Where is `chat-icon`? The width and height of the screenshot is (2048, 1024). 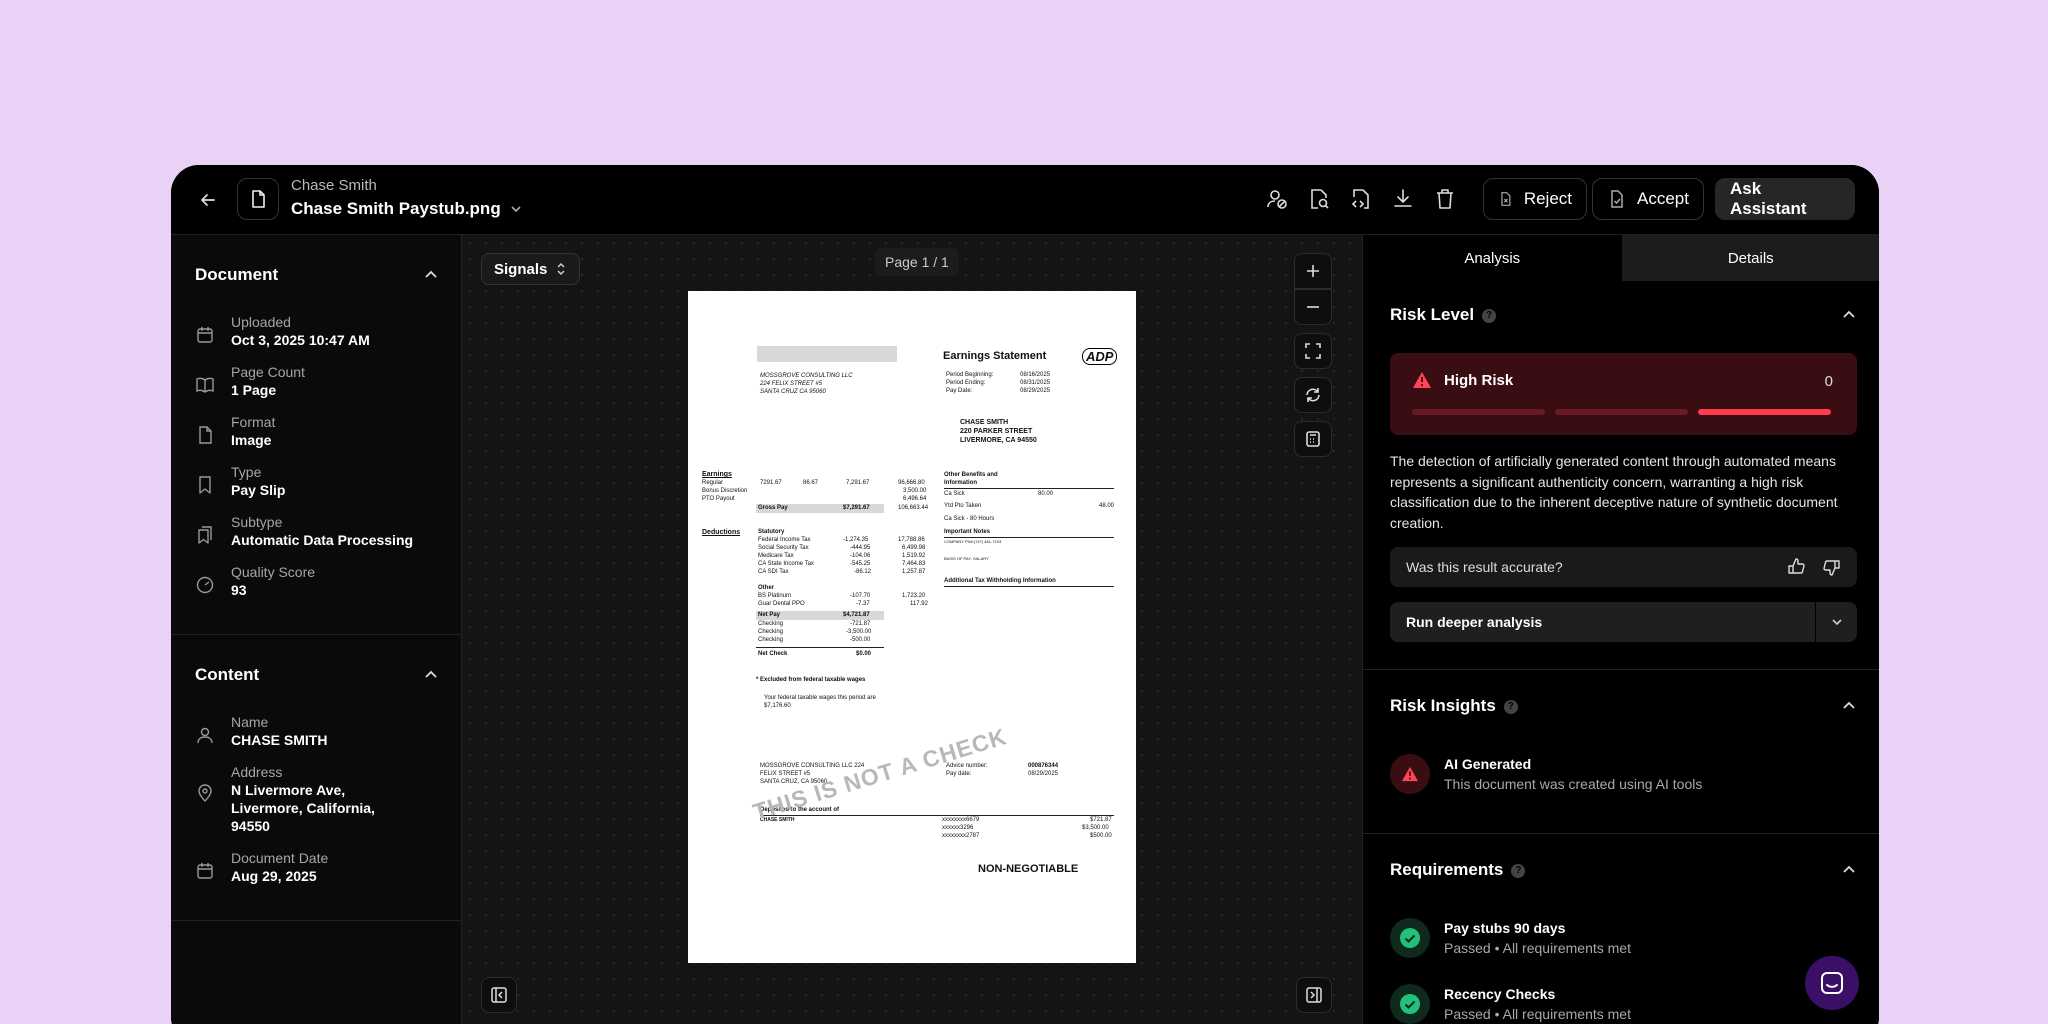 chat-icon is located at coordinates (1832, 983).